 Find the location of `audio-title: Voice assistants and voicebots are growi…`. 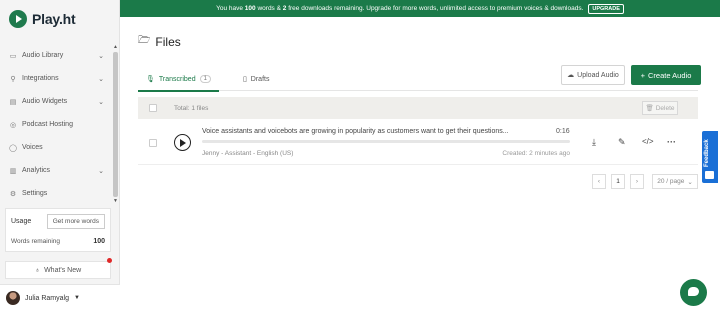

audio-title: Voice assistants and voicebots are growi… is located at coordinates (355, 131).